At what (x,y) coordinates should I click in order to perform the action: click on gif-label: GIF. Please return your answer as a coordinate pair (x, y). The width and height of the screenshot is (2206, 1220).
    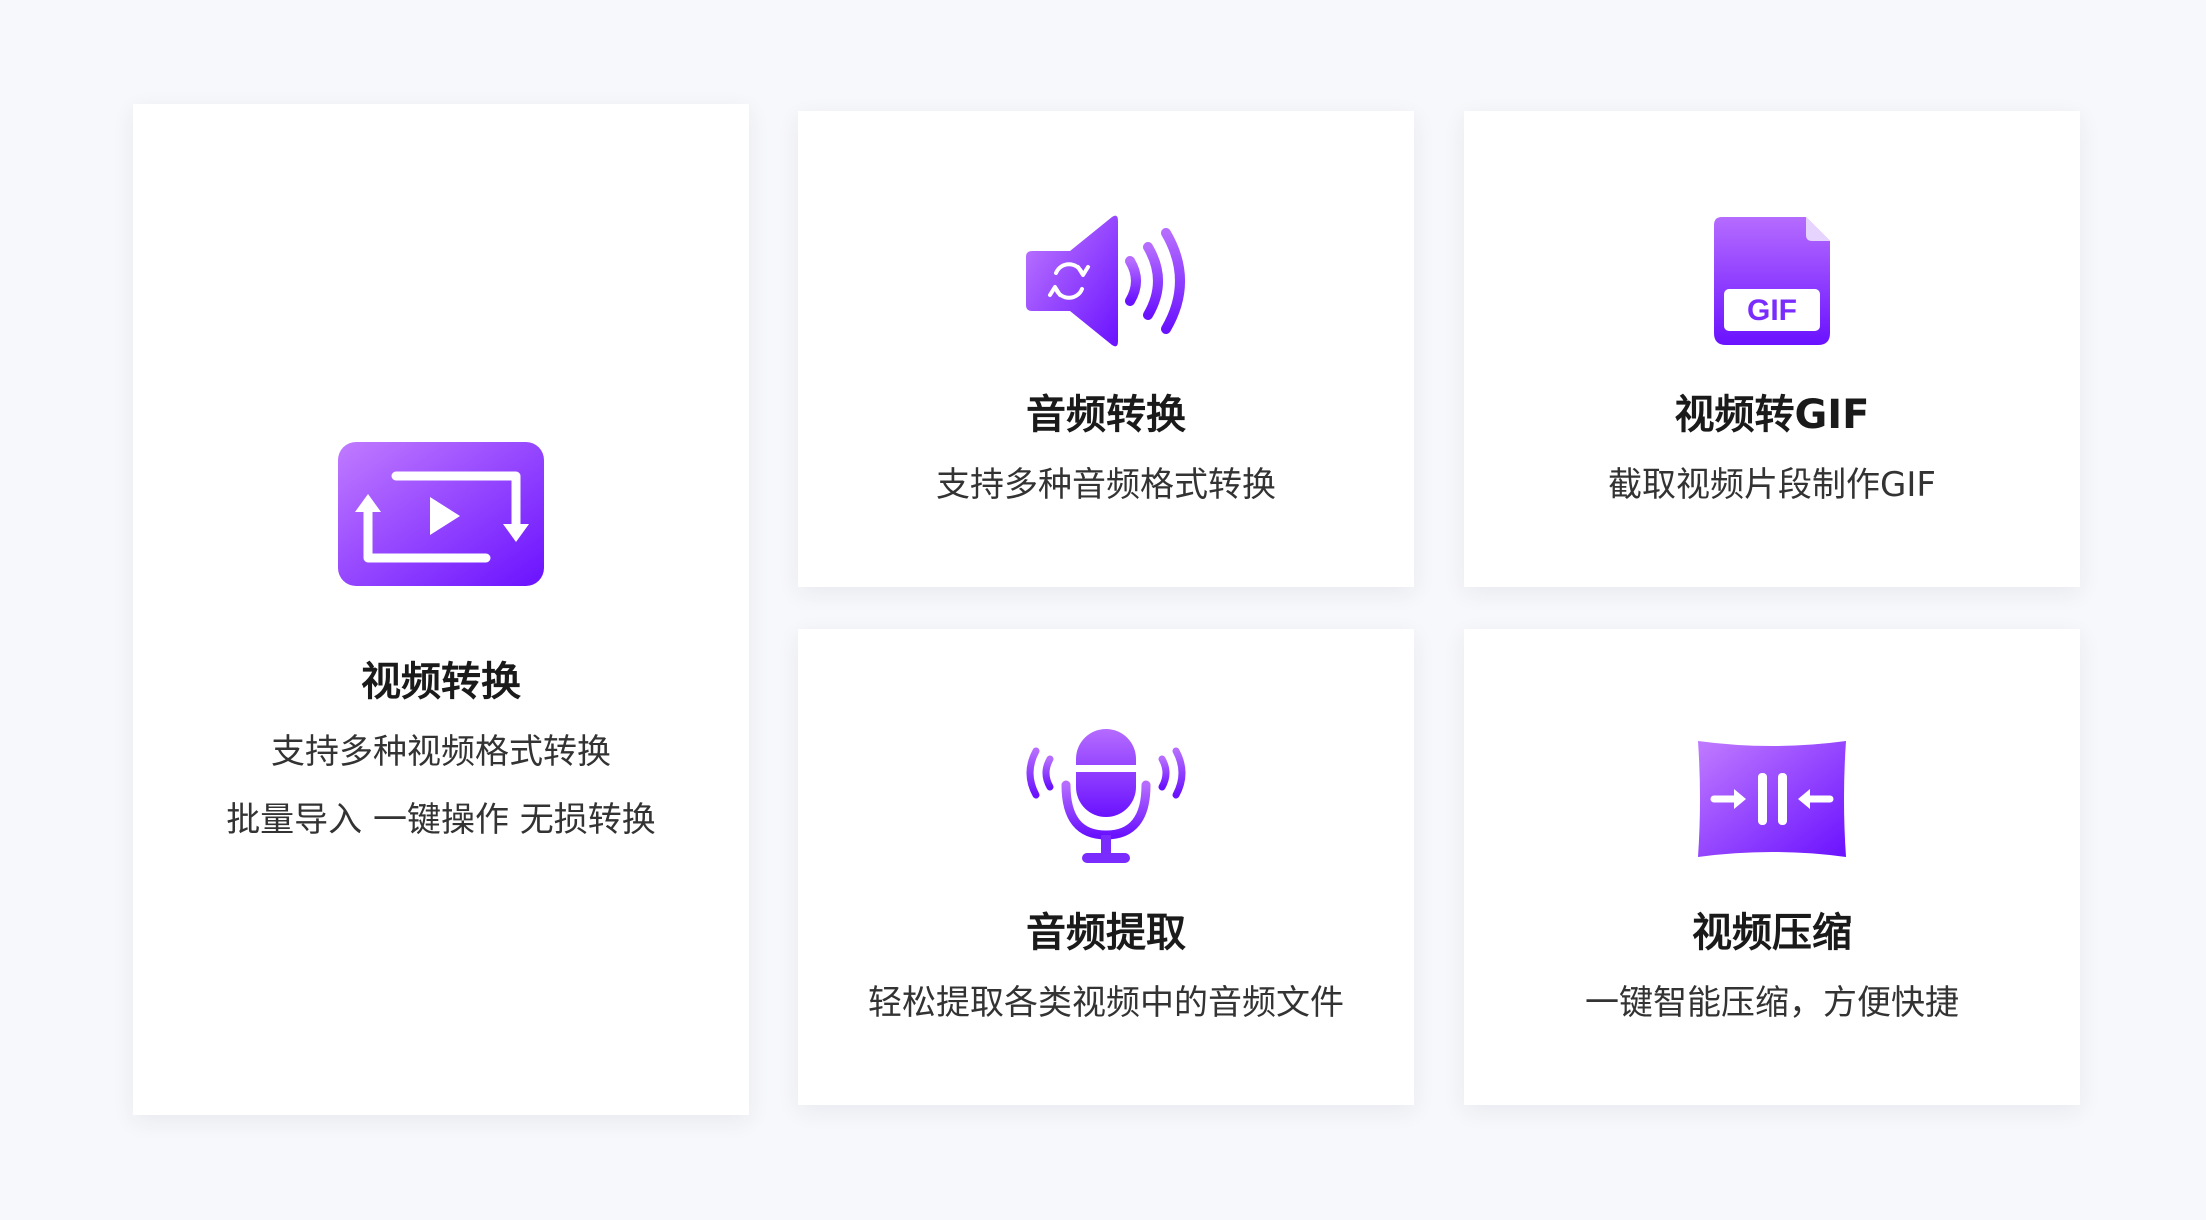
    Looking at the image, I should click on (1772, 310).